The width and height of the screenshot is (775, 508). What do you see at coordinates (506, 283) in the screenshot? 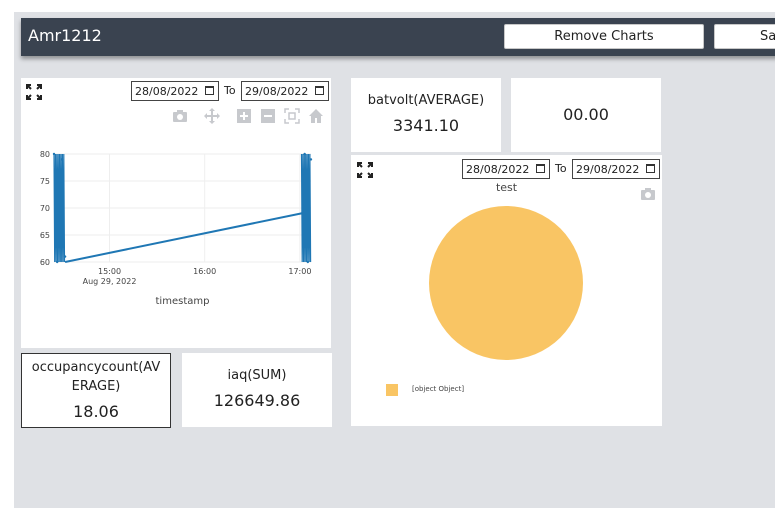
I see `pie-slice` at bounding box center [506, 283].